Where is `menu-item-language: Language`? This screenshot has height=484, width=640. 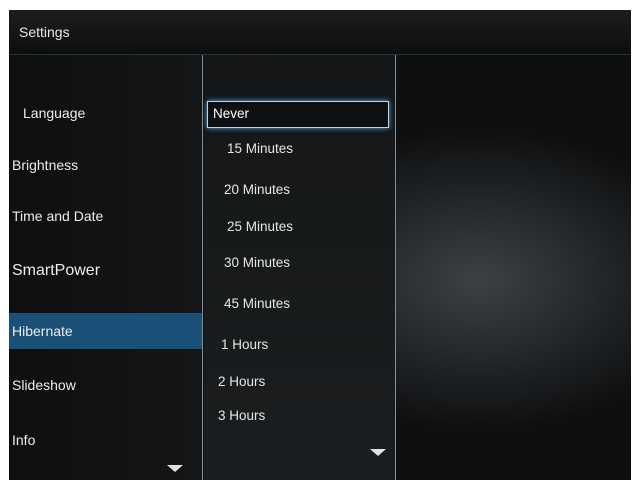 menu-item-language: Language is located at coordinates (105, 113).